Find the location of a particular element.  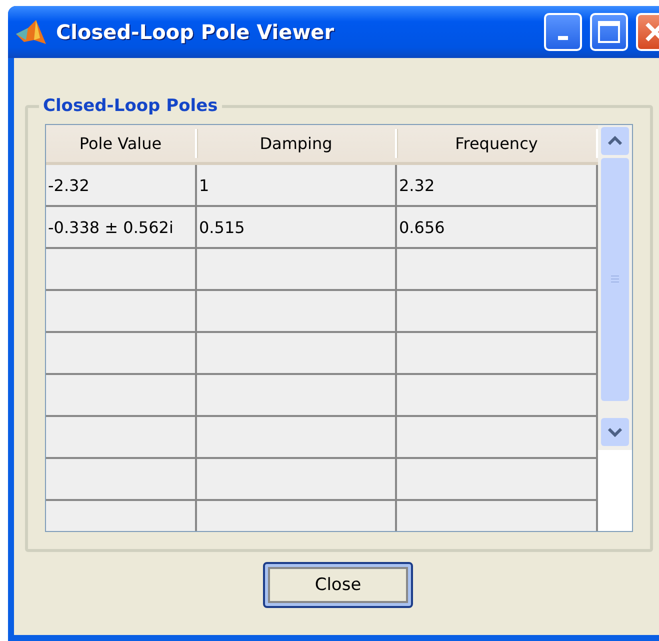

column-header: Damping is located at coordinates (297, 143).